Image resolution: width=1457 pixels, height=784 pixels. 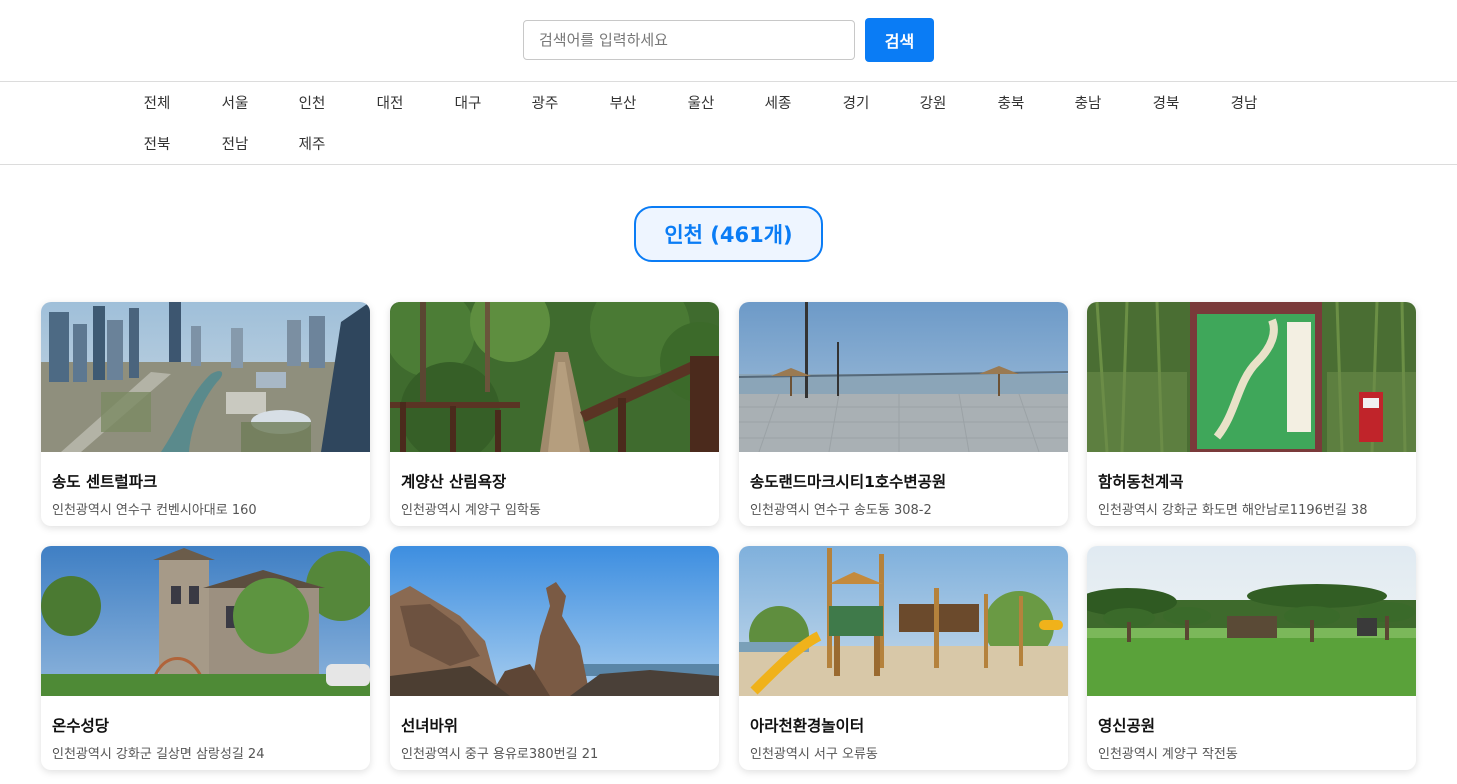 I want to click on region-tab-chungnam: 충남, so click(x=1088, y=104).